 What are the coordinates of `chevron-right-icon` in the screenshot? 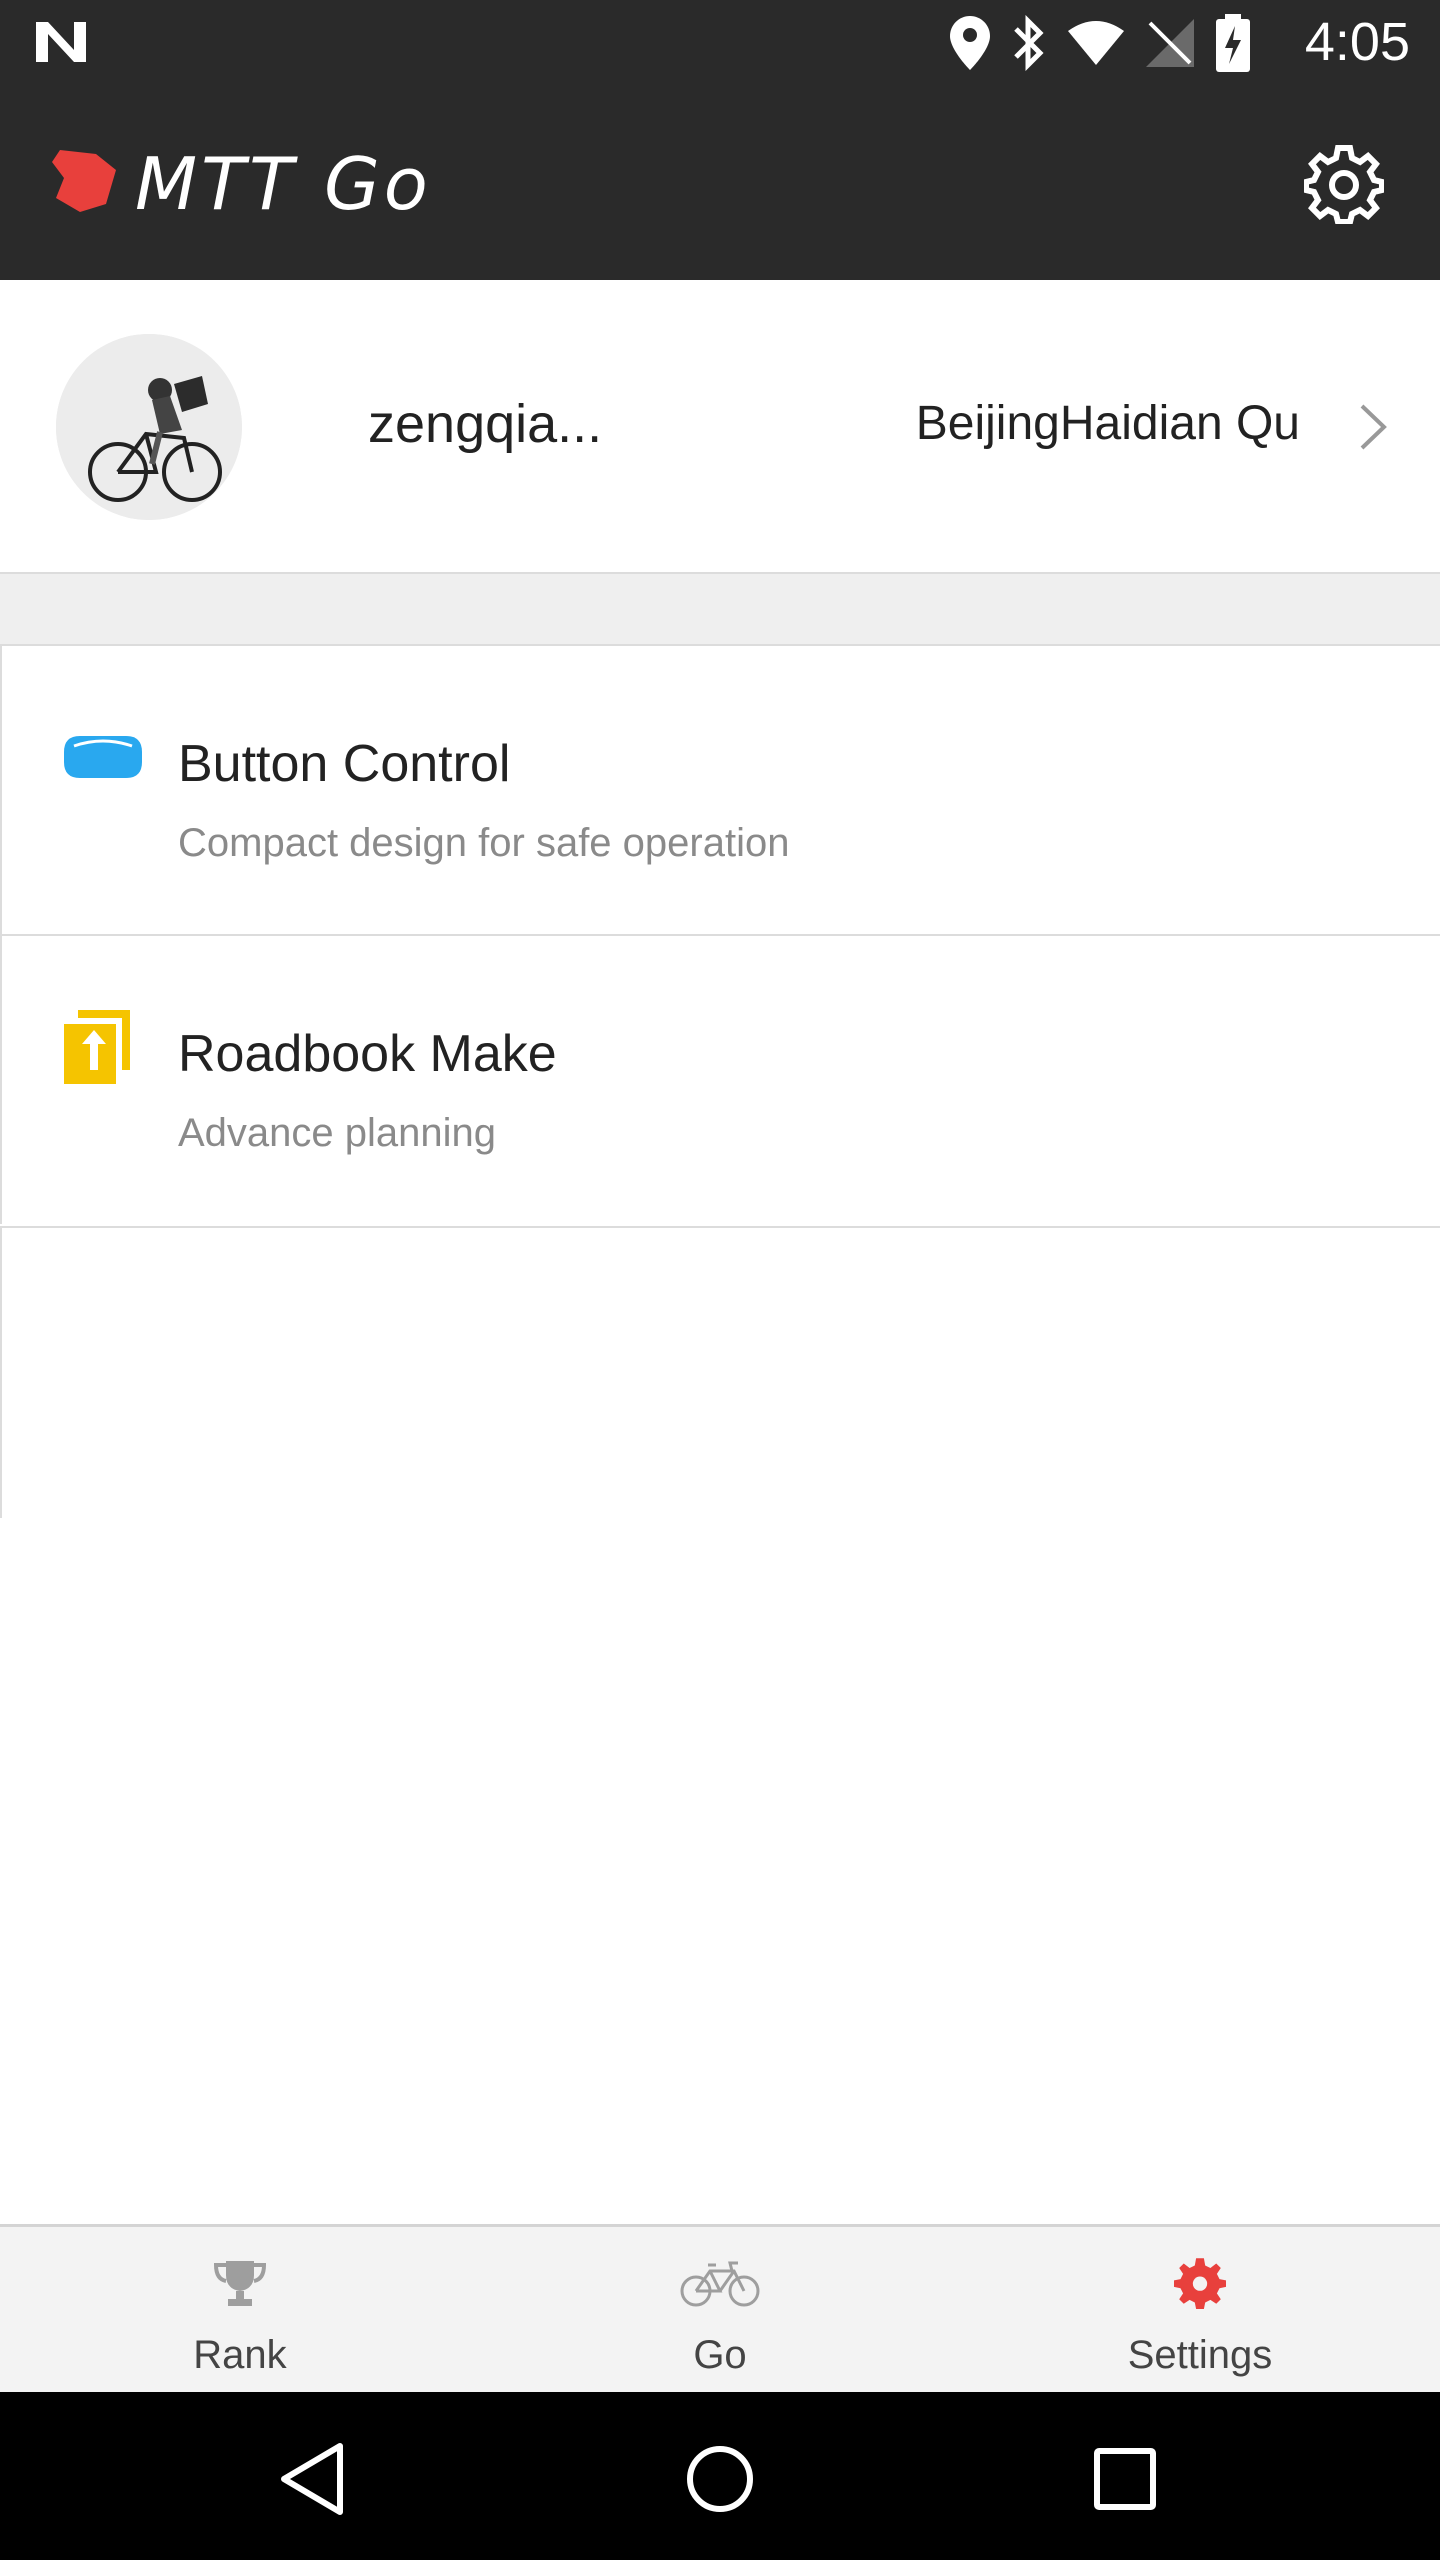 It's located at (1373, 427).